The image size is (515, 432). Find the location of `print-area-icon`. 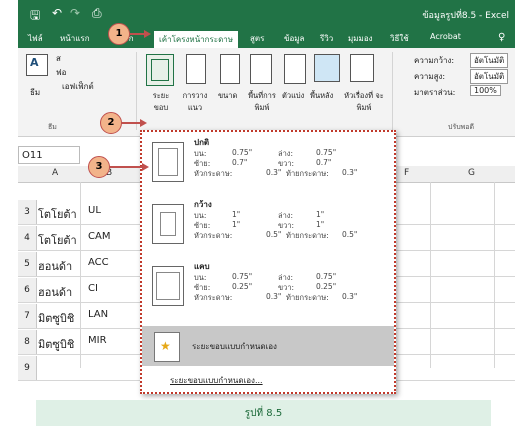

print-area-icon is located at coordinates (261, 69).